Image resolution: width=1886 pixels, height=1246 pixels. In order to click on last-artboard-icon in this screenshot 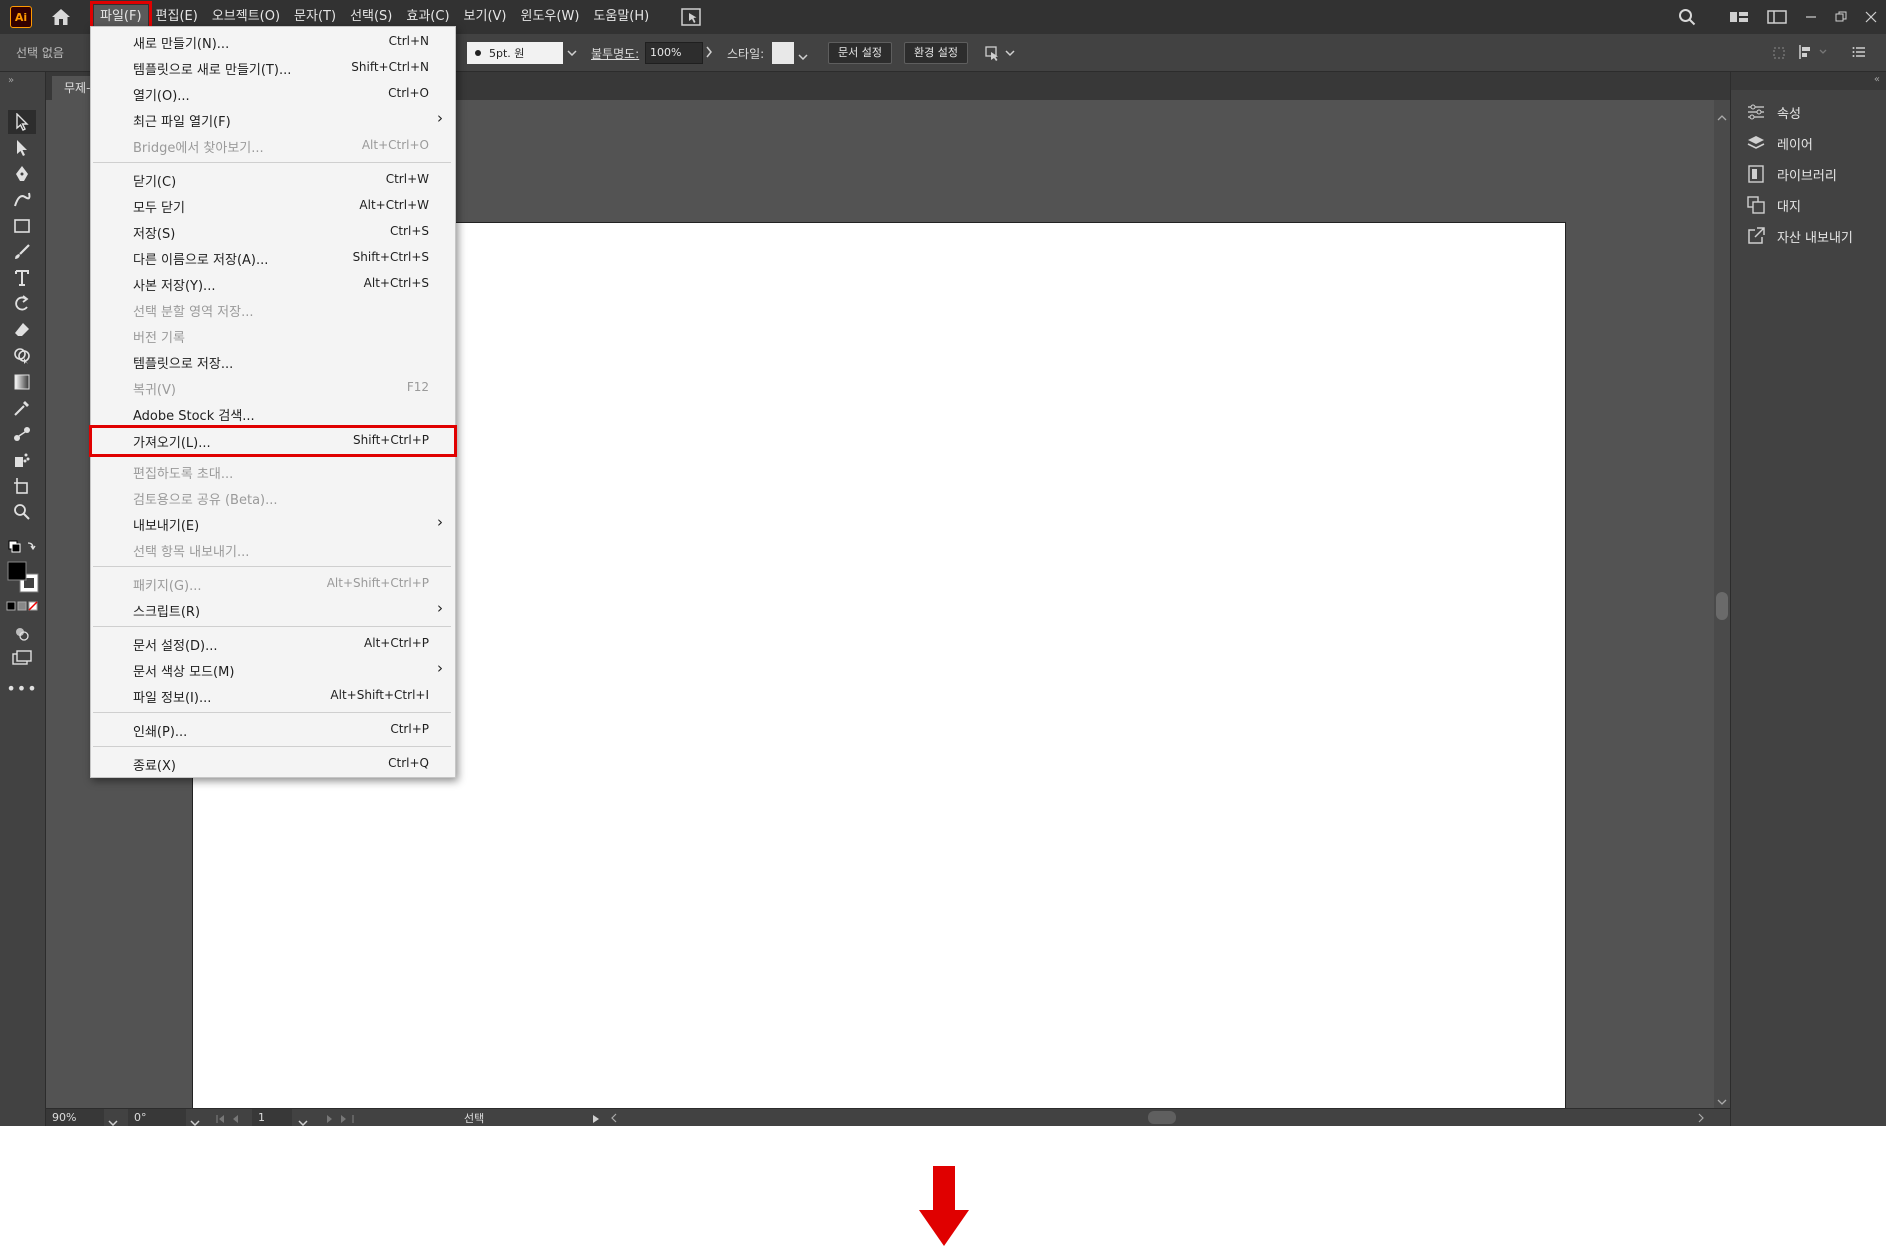, I will do `click(340, 1119)`.